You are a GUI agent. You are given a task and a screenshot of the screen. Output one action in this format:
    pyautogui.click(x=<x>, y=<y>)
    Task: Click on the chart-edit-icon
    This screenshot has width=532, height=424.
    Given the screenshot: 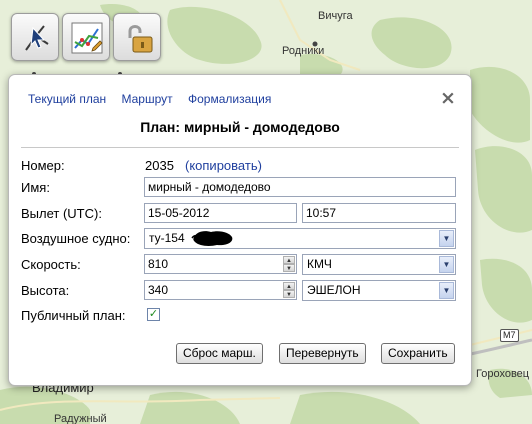 What is the action you would take?
    pyautogui.click(x=87, y=38)
    